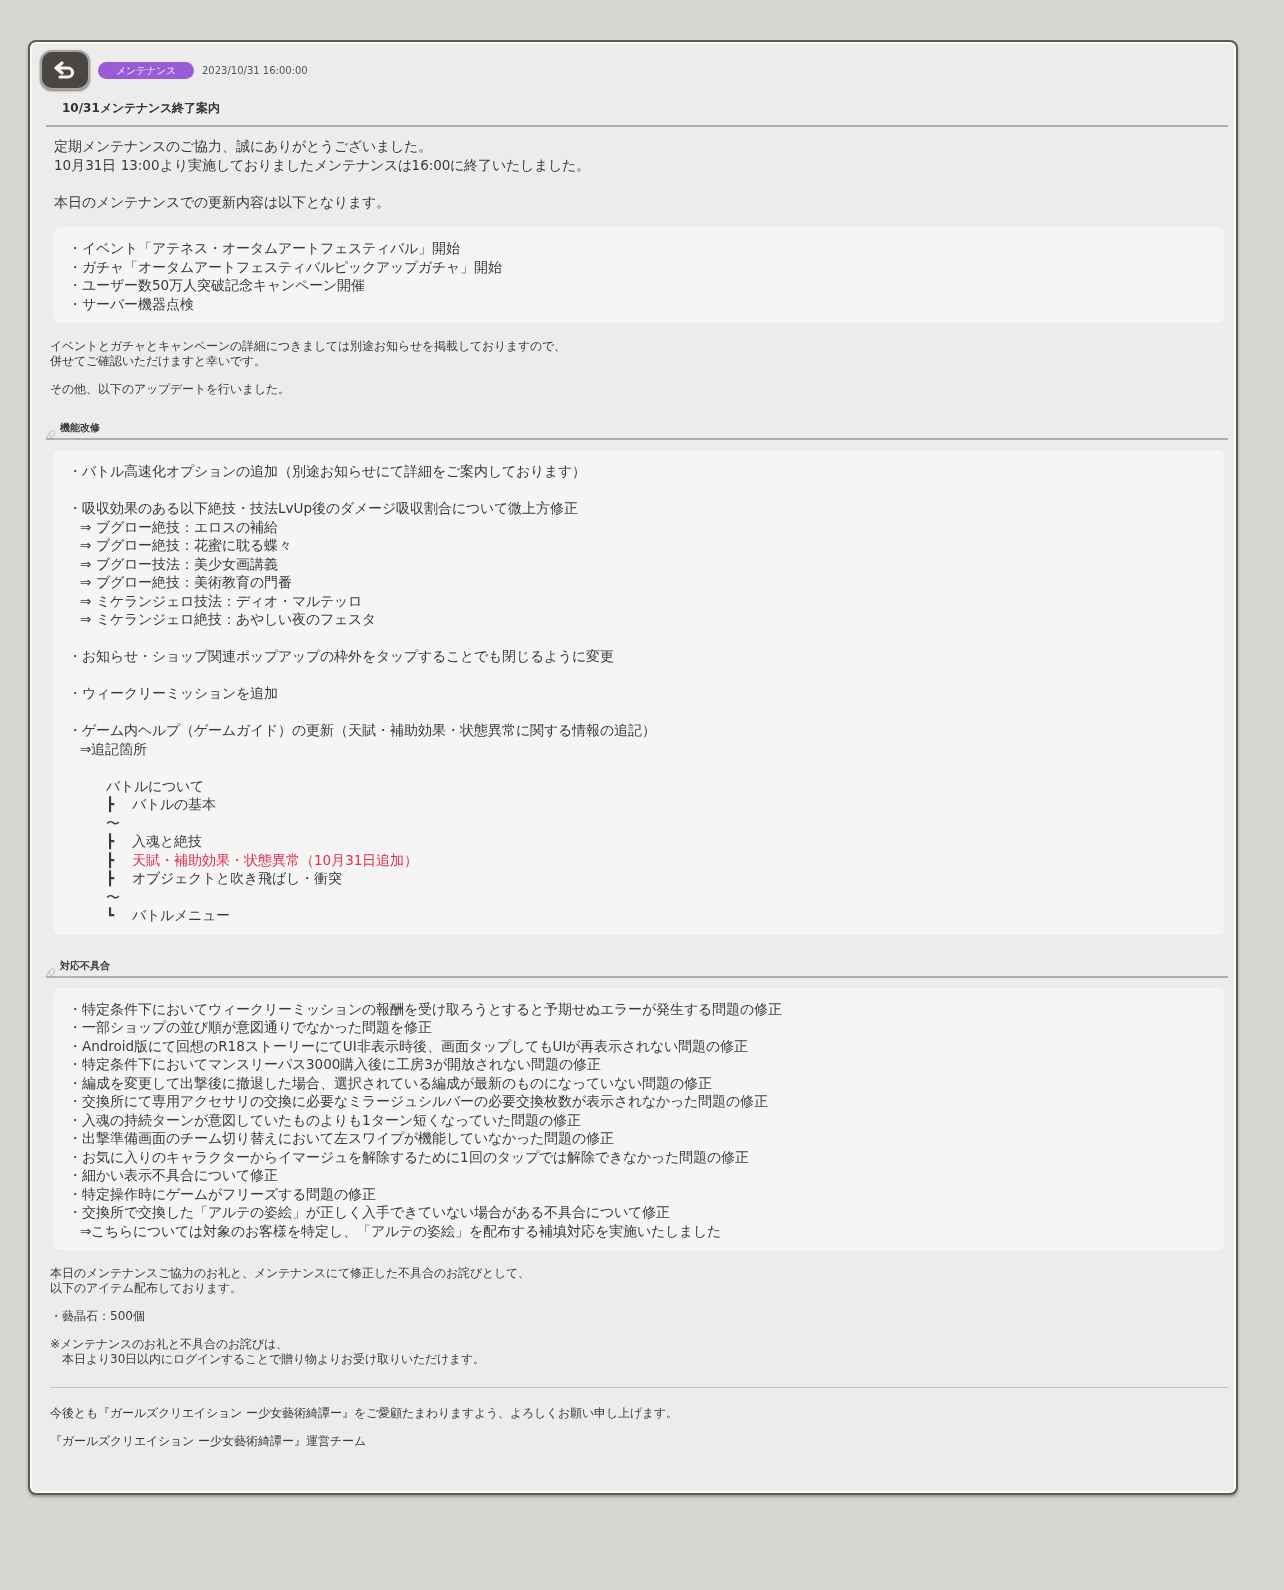  Describe the element at coordinates (174, 804) in the screenshot. I see `tree-item: バトルの基本` at that location.